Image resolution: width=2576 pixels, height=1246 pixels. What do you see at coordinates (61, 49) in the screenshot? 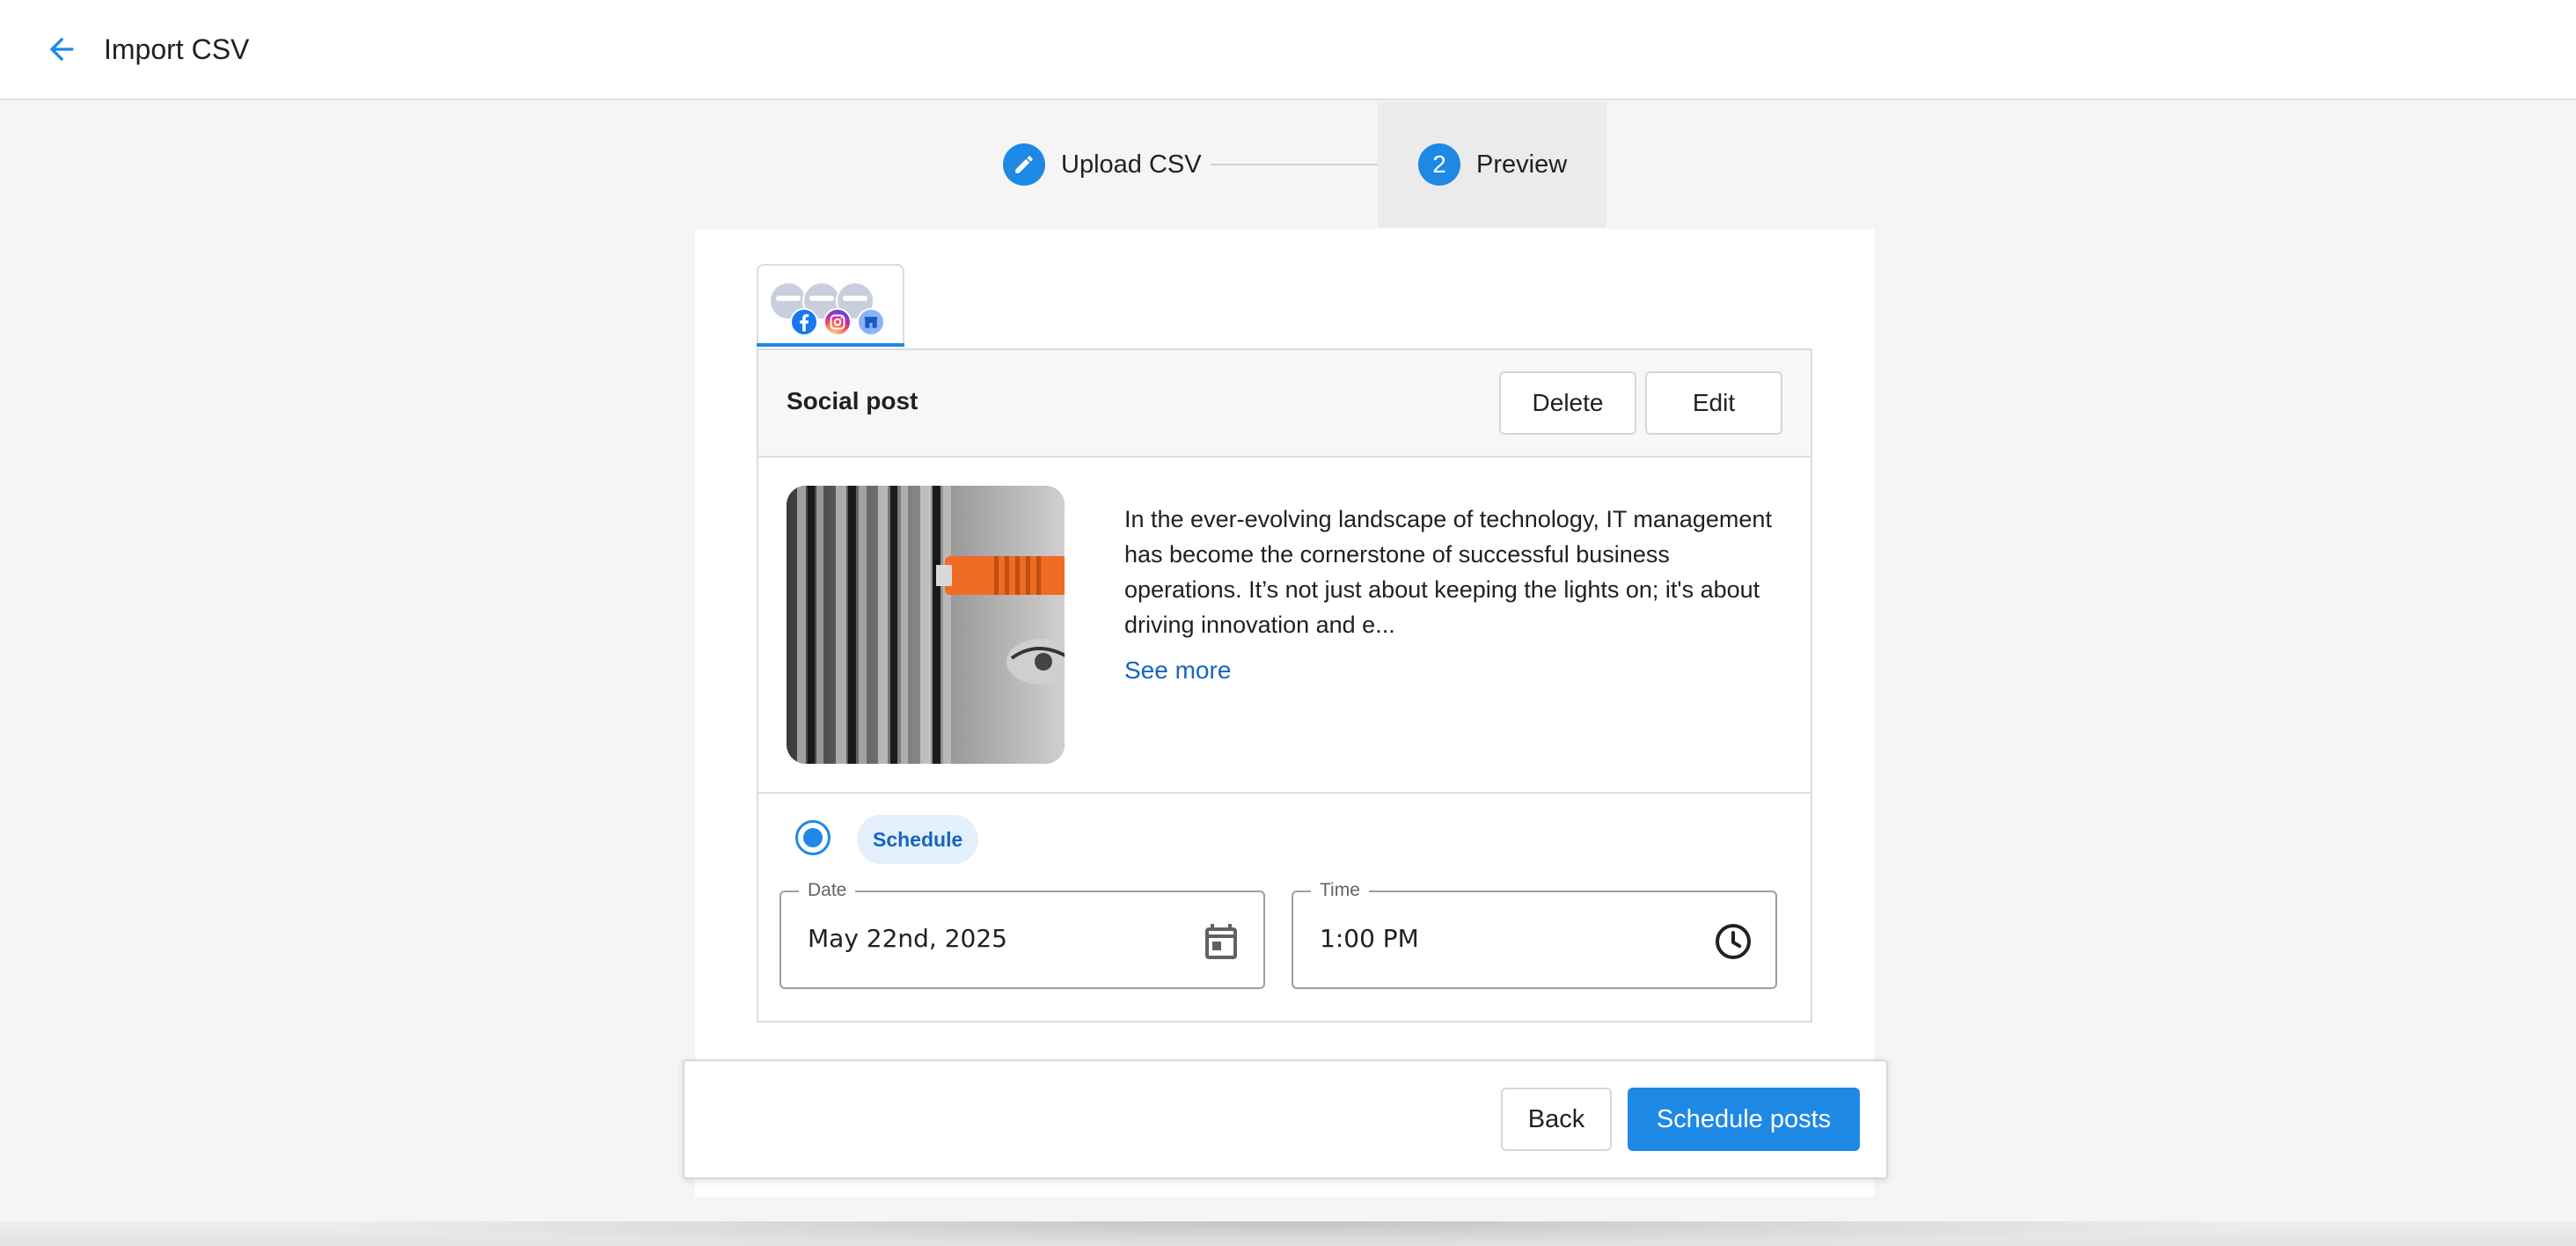
I see `back-arrow-icon` at bounding box center [61, 49].